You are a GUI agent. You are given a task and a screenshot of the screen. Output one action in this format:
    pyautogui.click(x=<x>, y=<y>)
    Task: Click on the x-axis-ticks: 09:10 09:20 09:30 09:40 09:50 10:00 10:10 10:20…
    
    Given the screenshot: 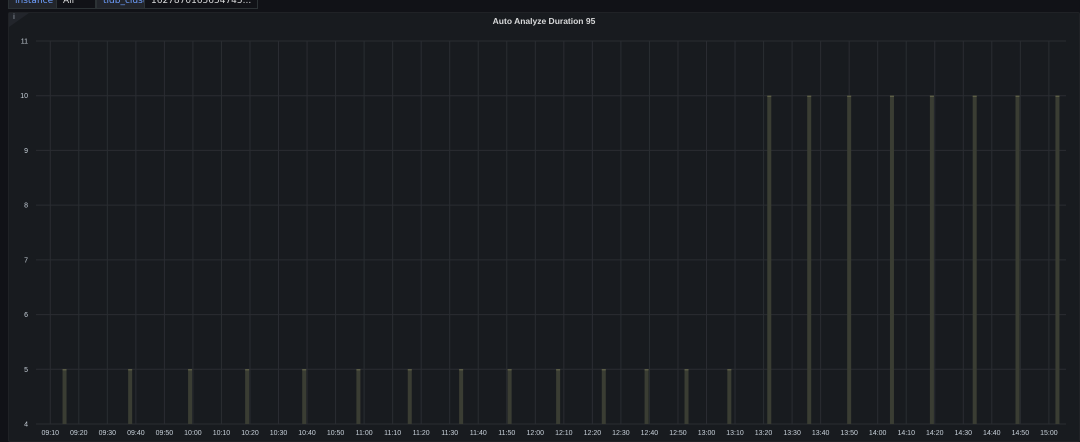 What is the action you would take?
    pyautogui.click(x=550, y=433)
    